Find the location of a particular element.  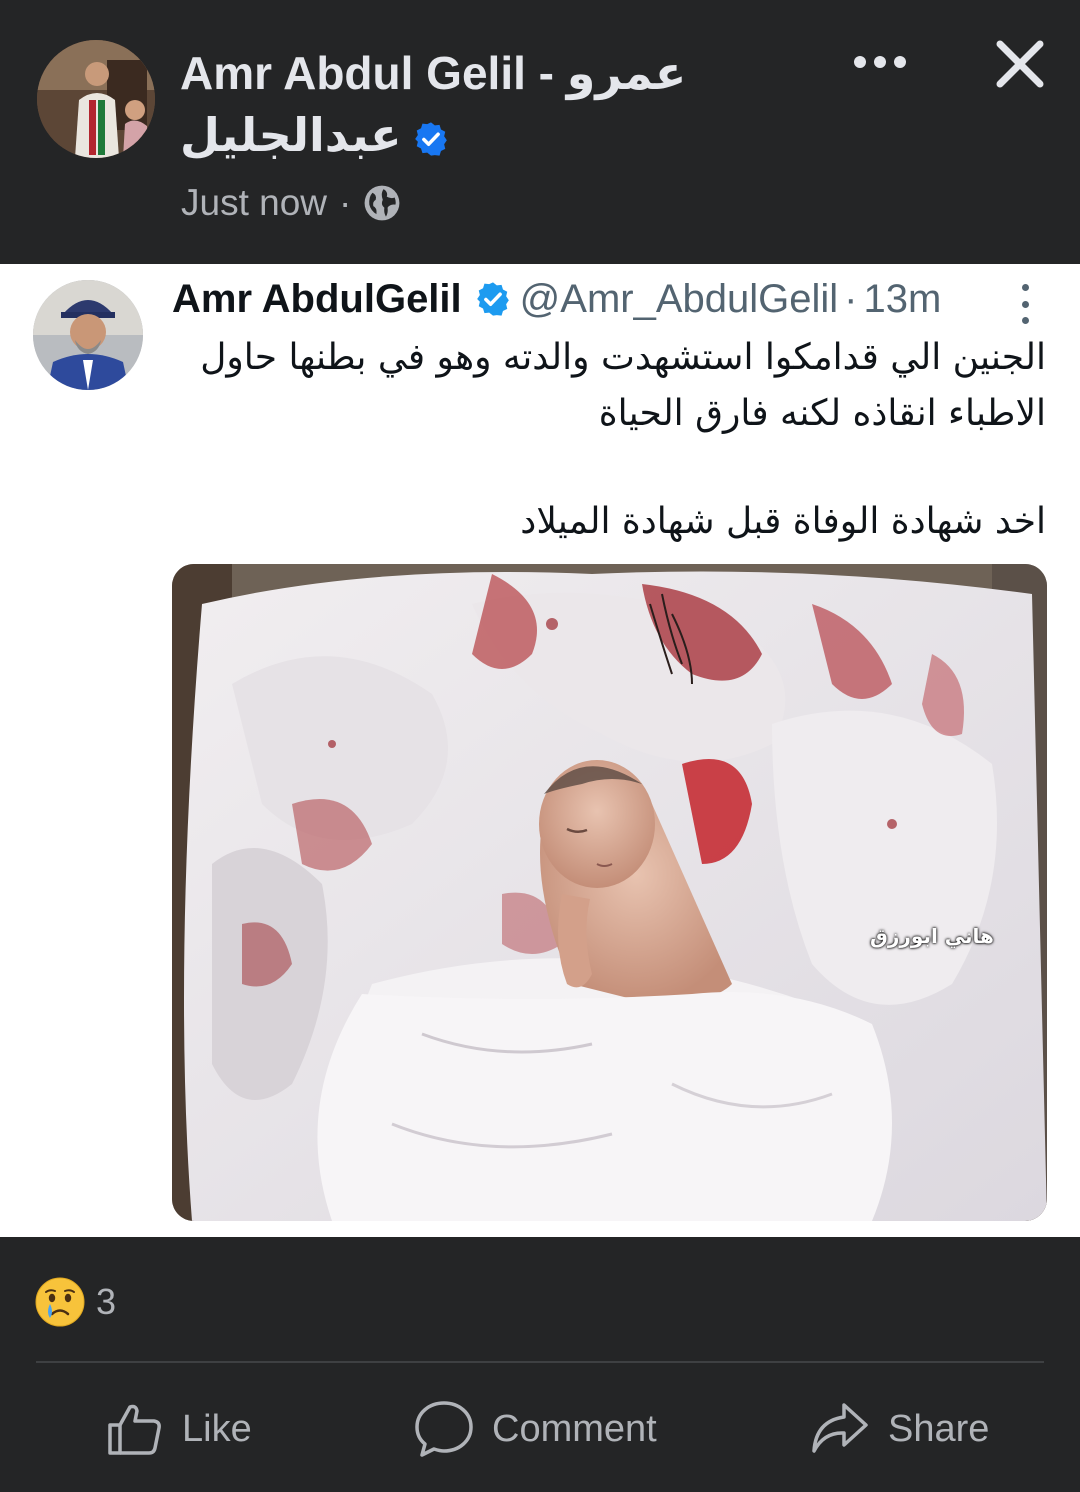

author-avatar is located at coordinates (96, 99).